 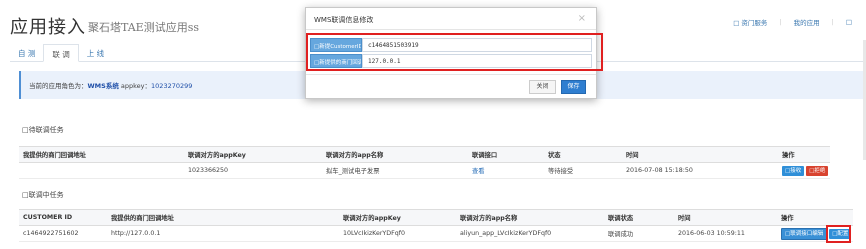 I want to click on cell-actions: □接收 □拒绝, so click(x=804, y=170).